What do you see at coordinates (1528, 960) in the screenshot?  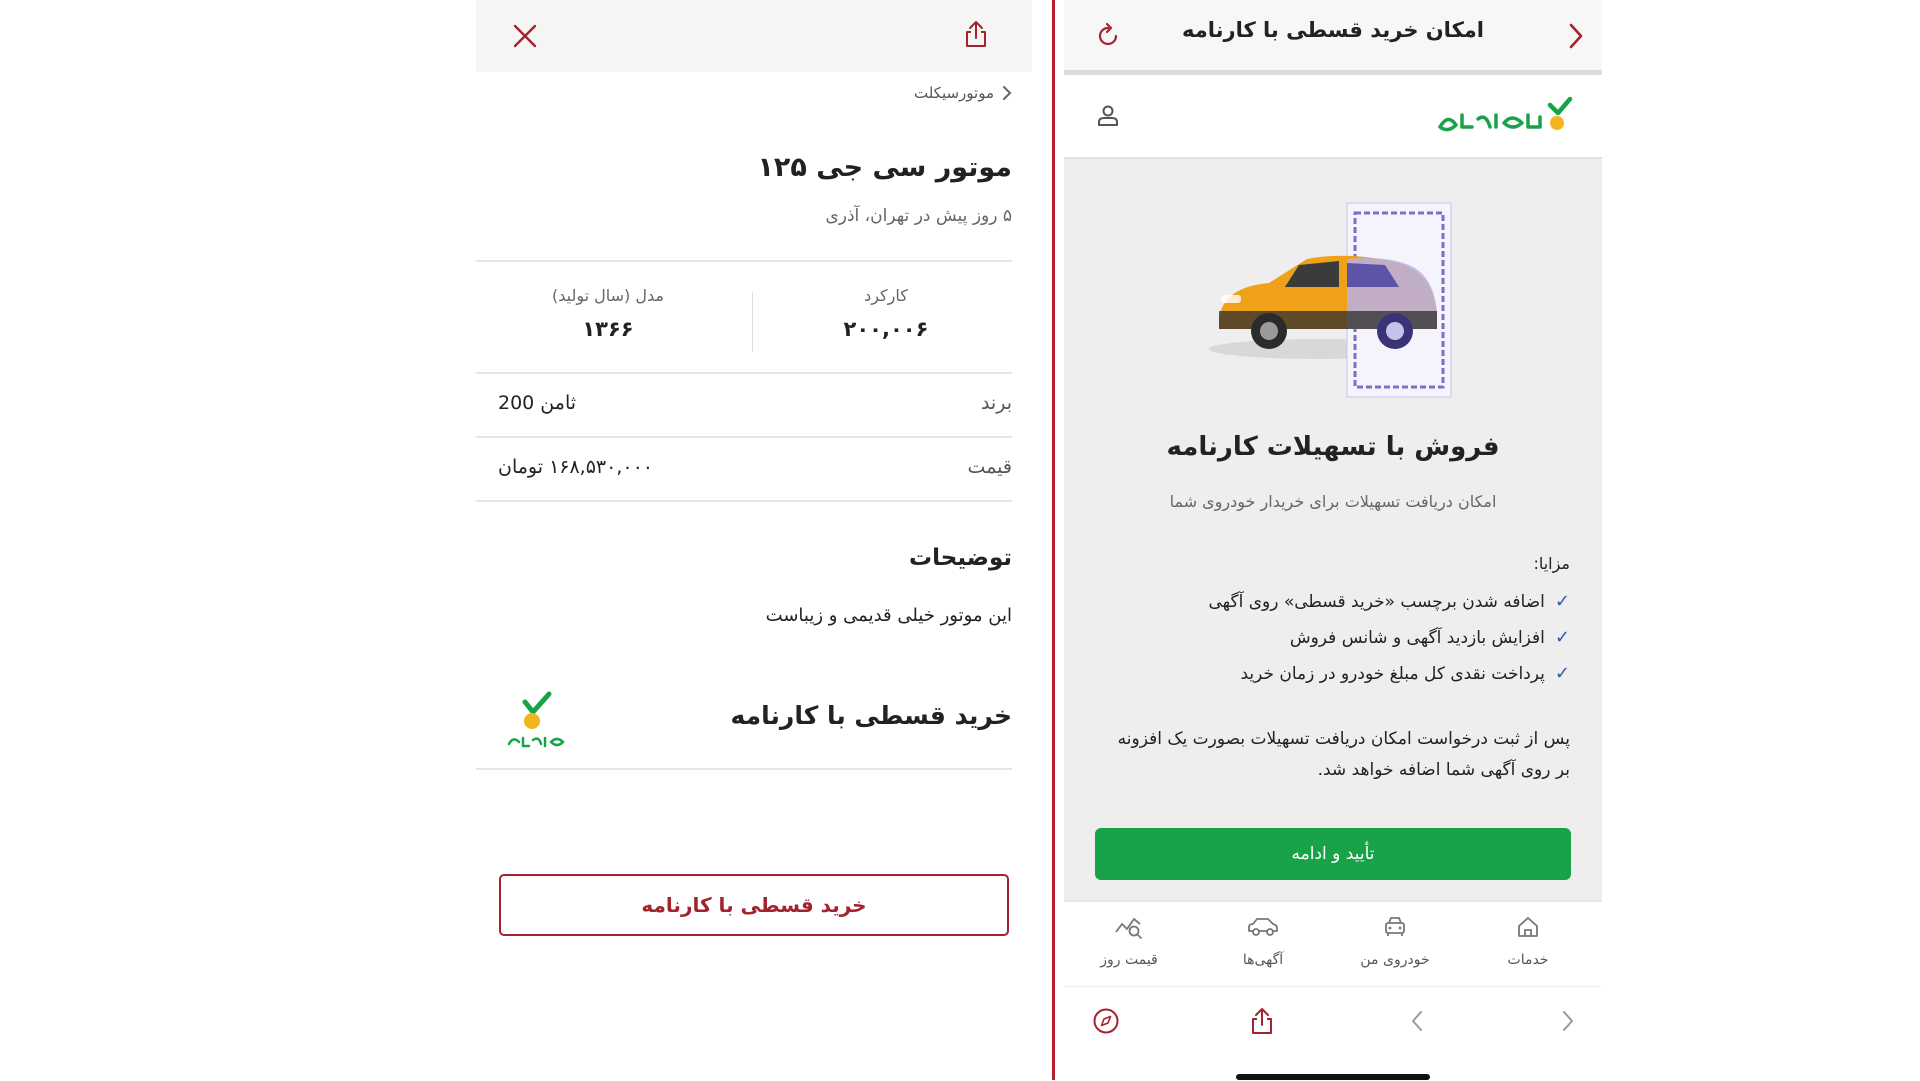 I see `nav-label: خدمات` at bounding box center [1528, 960].